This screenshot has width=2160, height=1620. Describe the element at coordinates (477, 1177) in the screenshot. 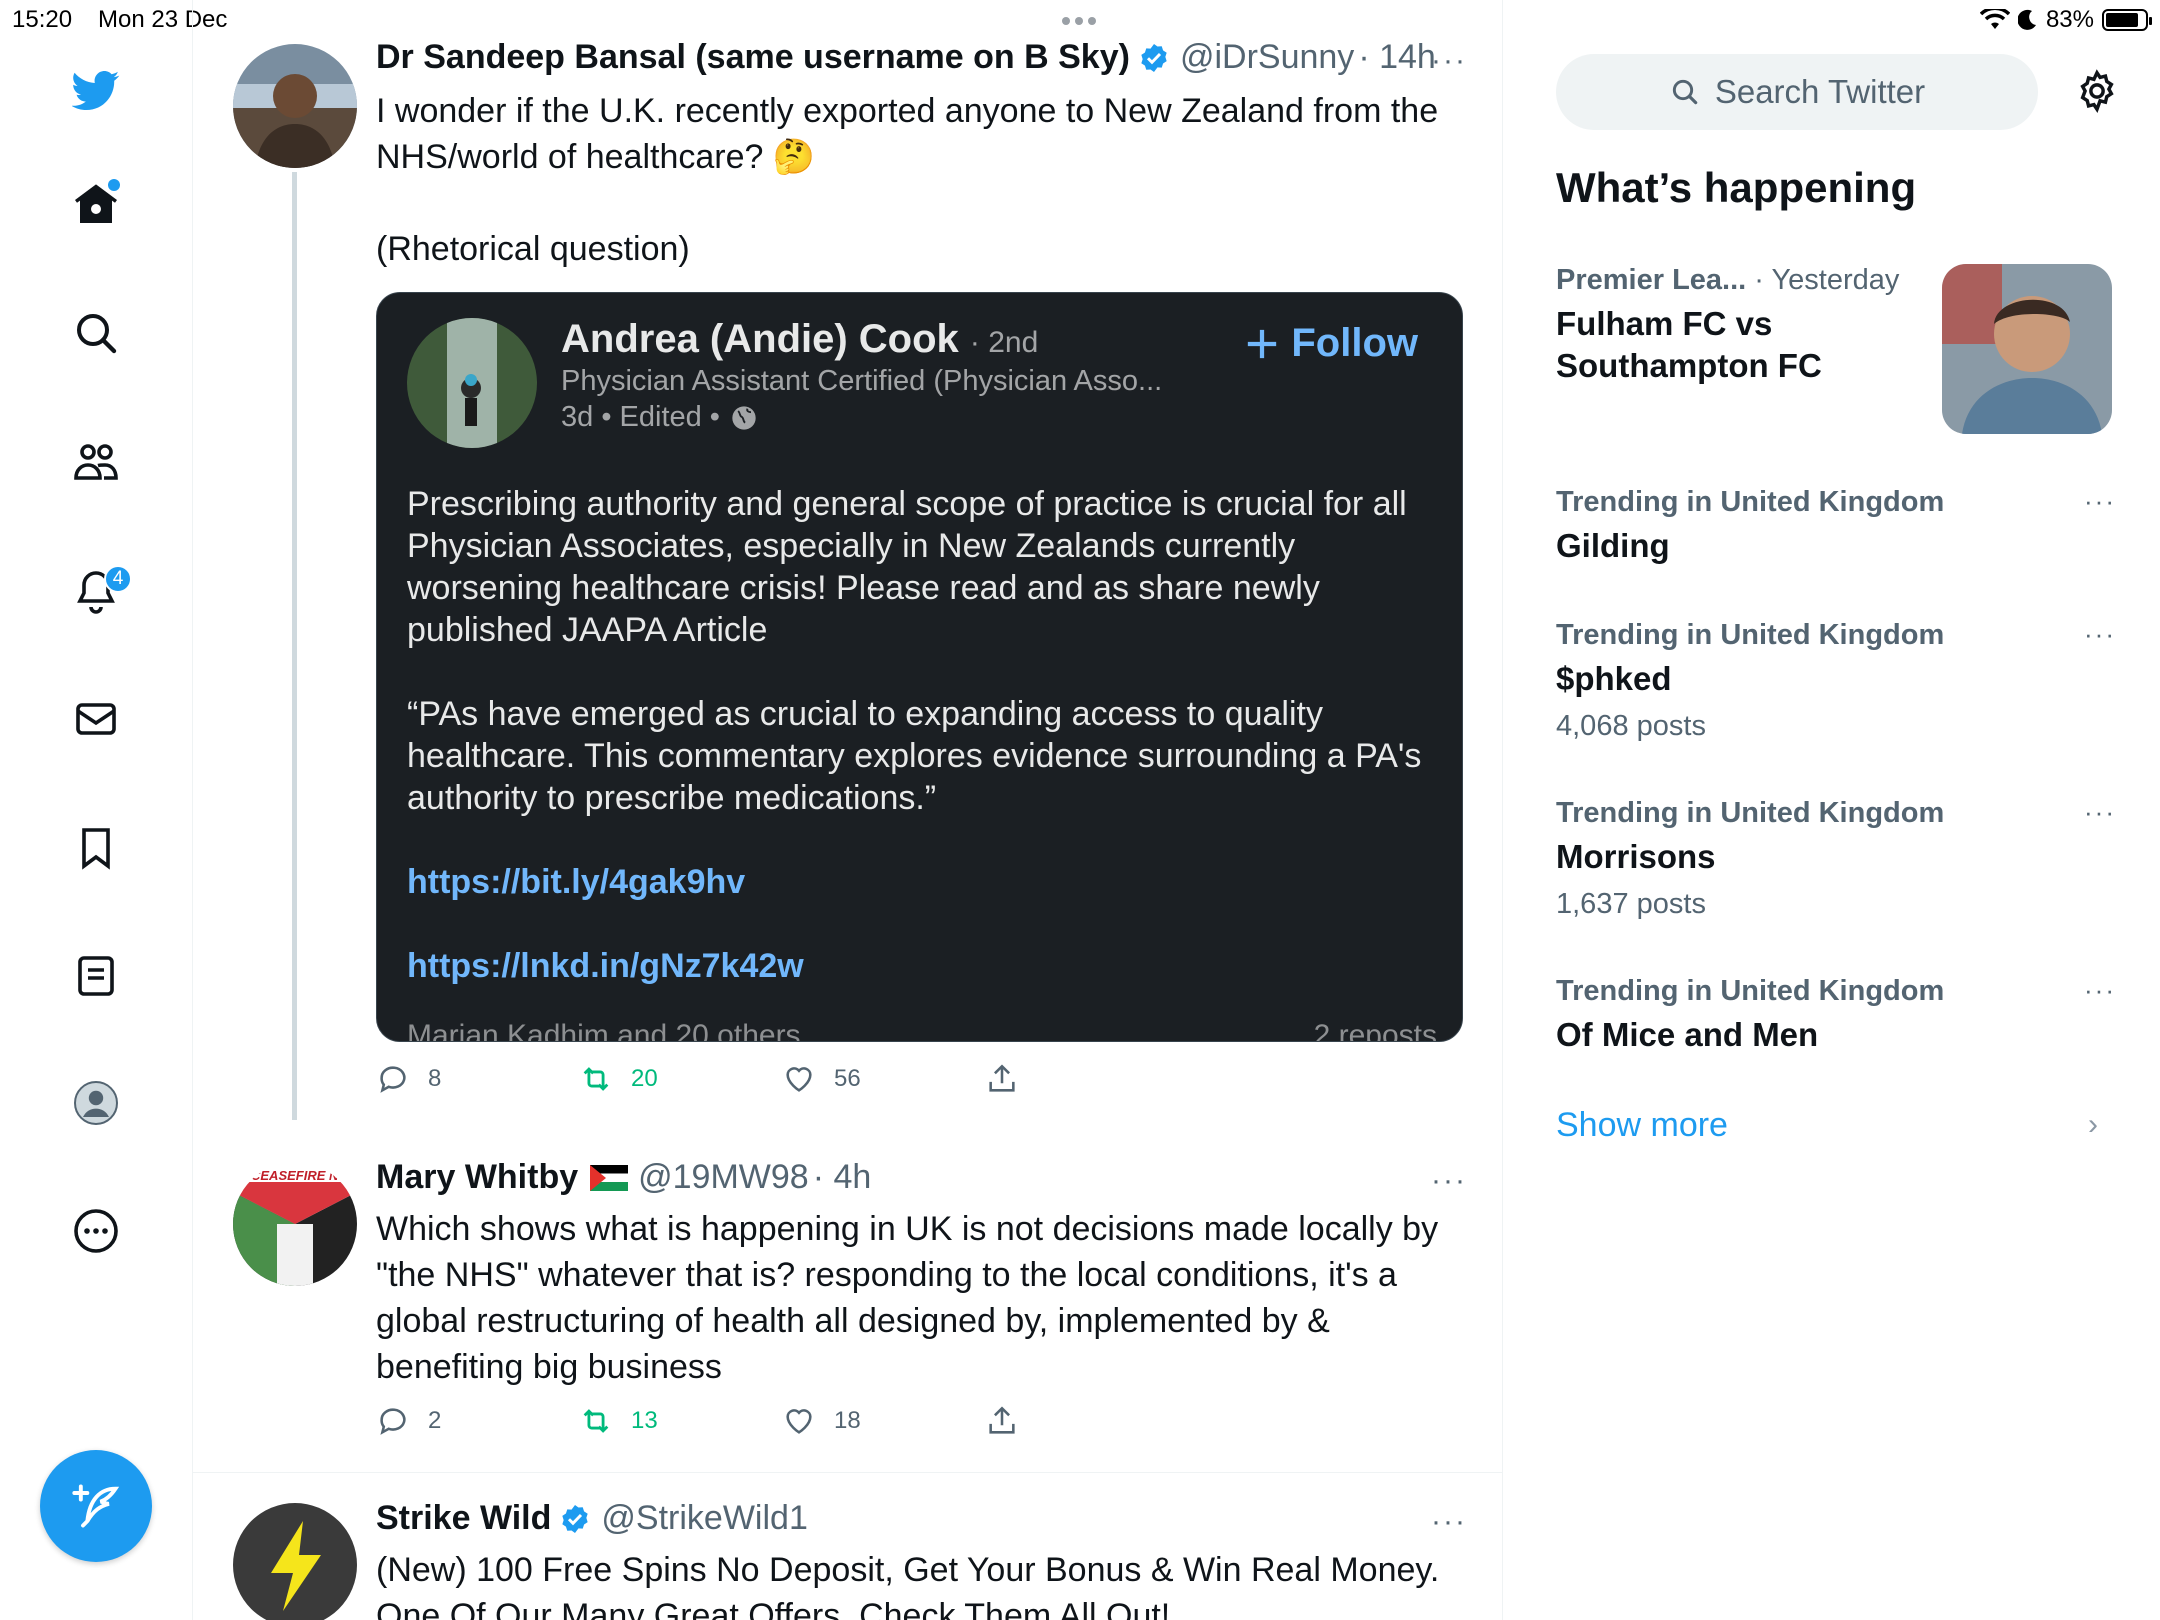

I see `author-name: Mary Whitby` at that location.